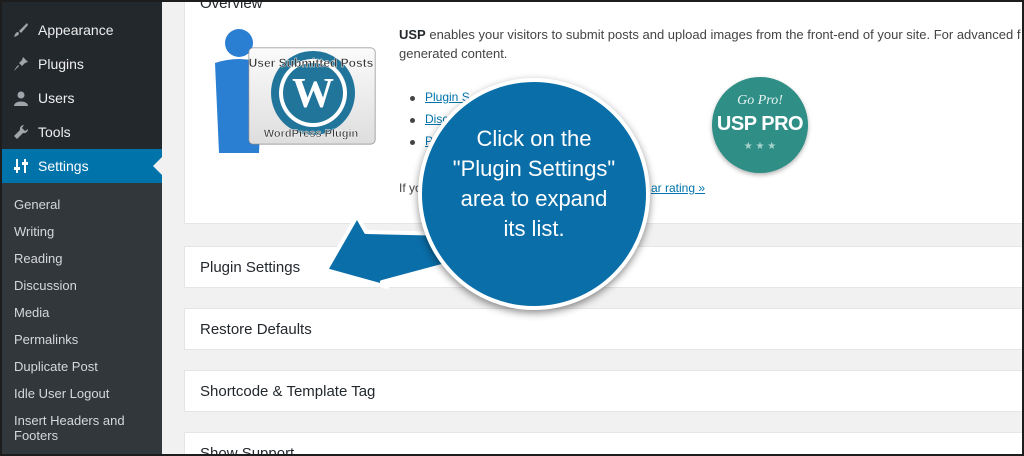 Image resolution: width=1024 pixels, height=456 pixels. I want to click on callout-line: Click on the, so click(534, 138).